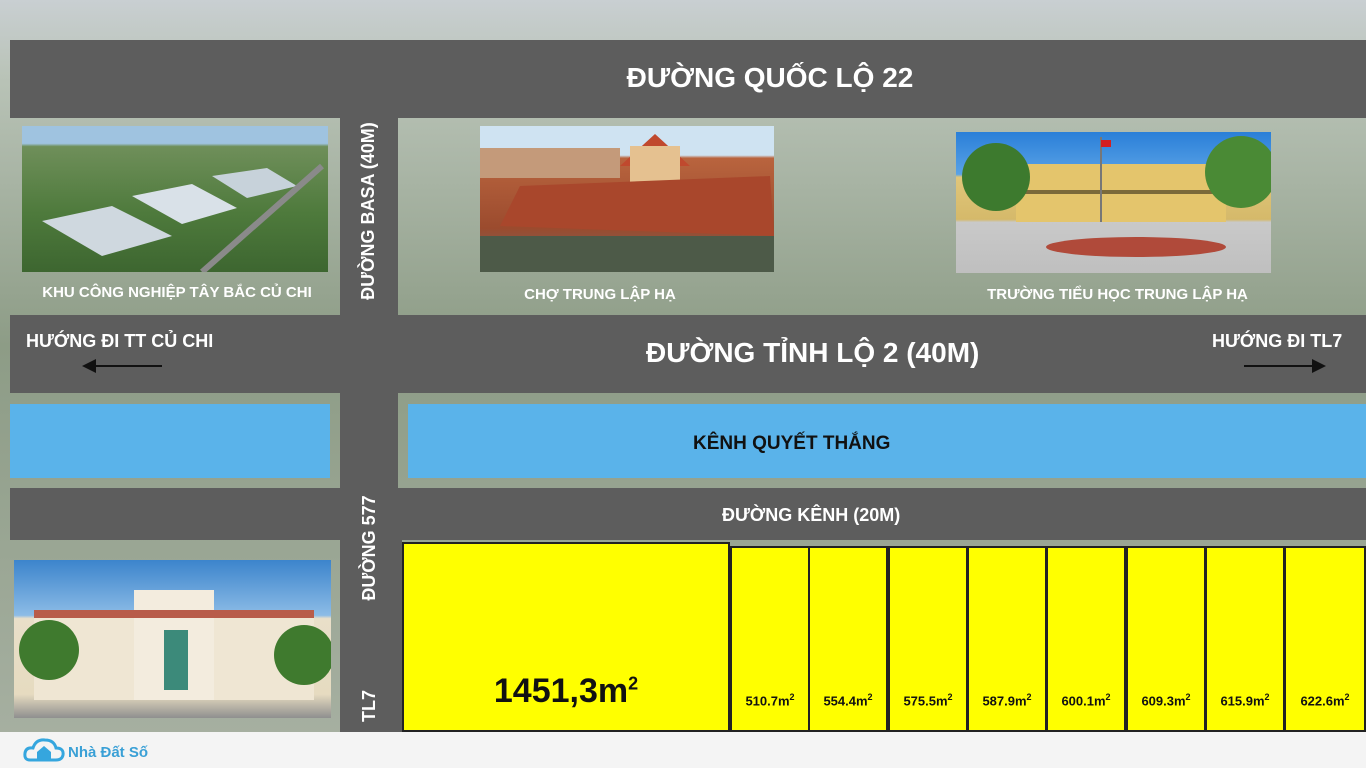  What do you see at coordinates (600, 294) in the screenshot?
I see `caption-market: CHỢ TRUNG LẬP HẠ` at bounding box center [600, 294].